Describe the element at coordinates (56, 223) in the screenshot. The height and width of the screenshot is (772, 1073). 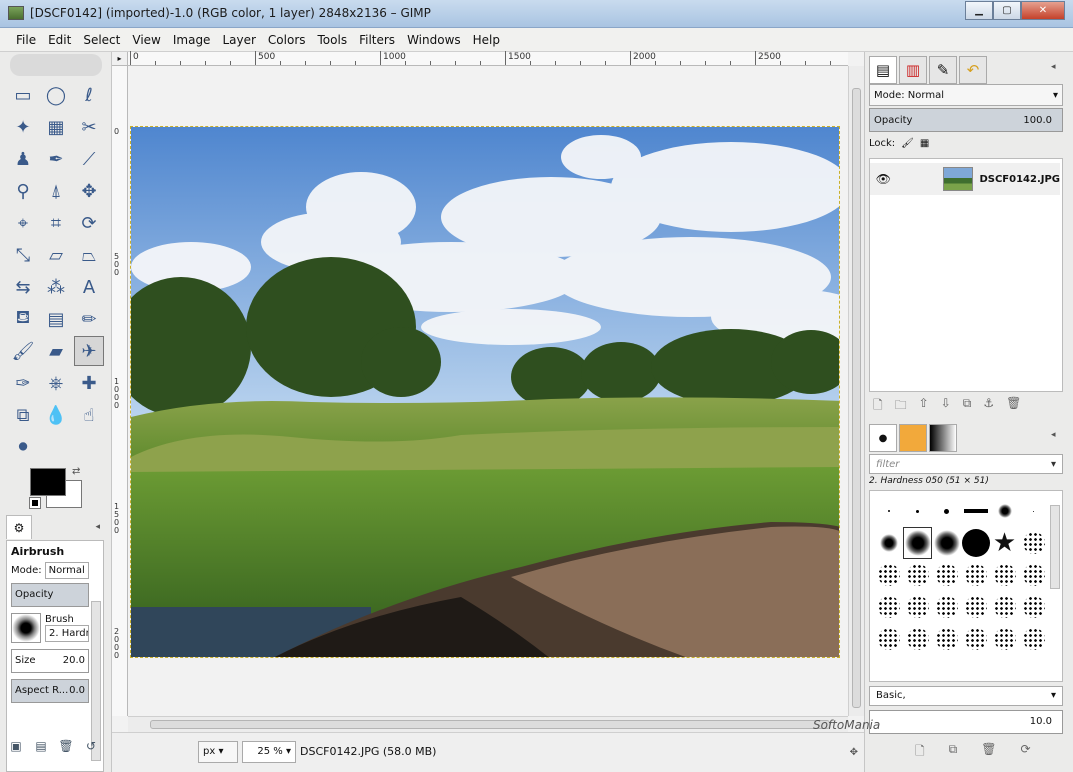
I see `crop-icon: ⌗` at that location.